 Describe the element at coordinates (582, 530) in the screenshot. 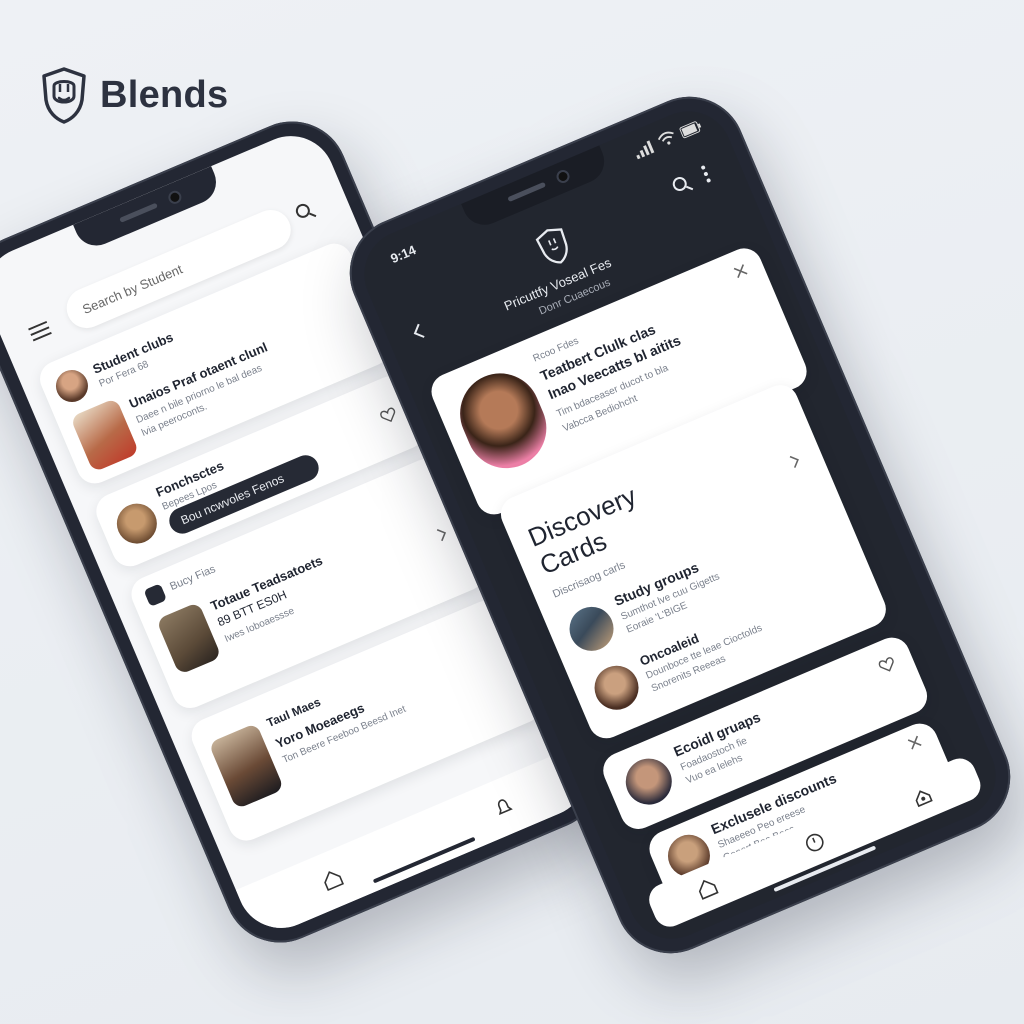

I see `discovery-title: Discovery Cards` at that location.